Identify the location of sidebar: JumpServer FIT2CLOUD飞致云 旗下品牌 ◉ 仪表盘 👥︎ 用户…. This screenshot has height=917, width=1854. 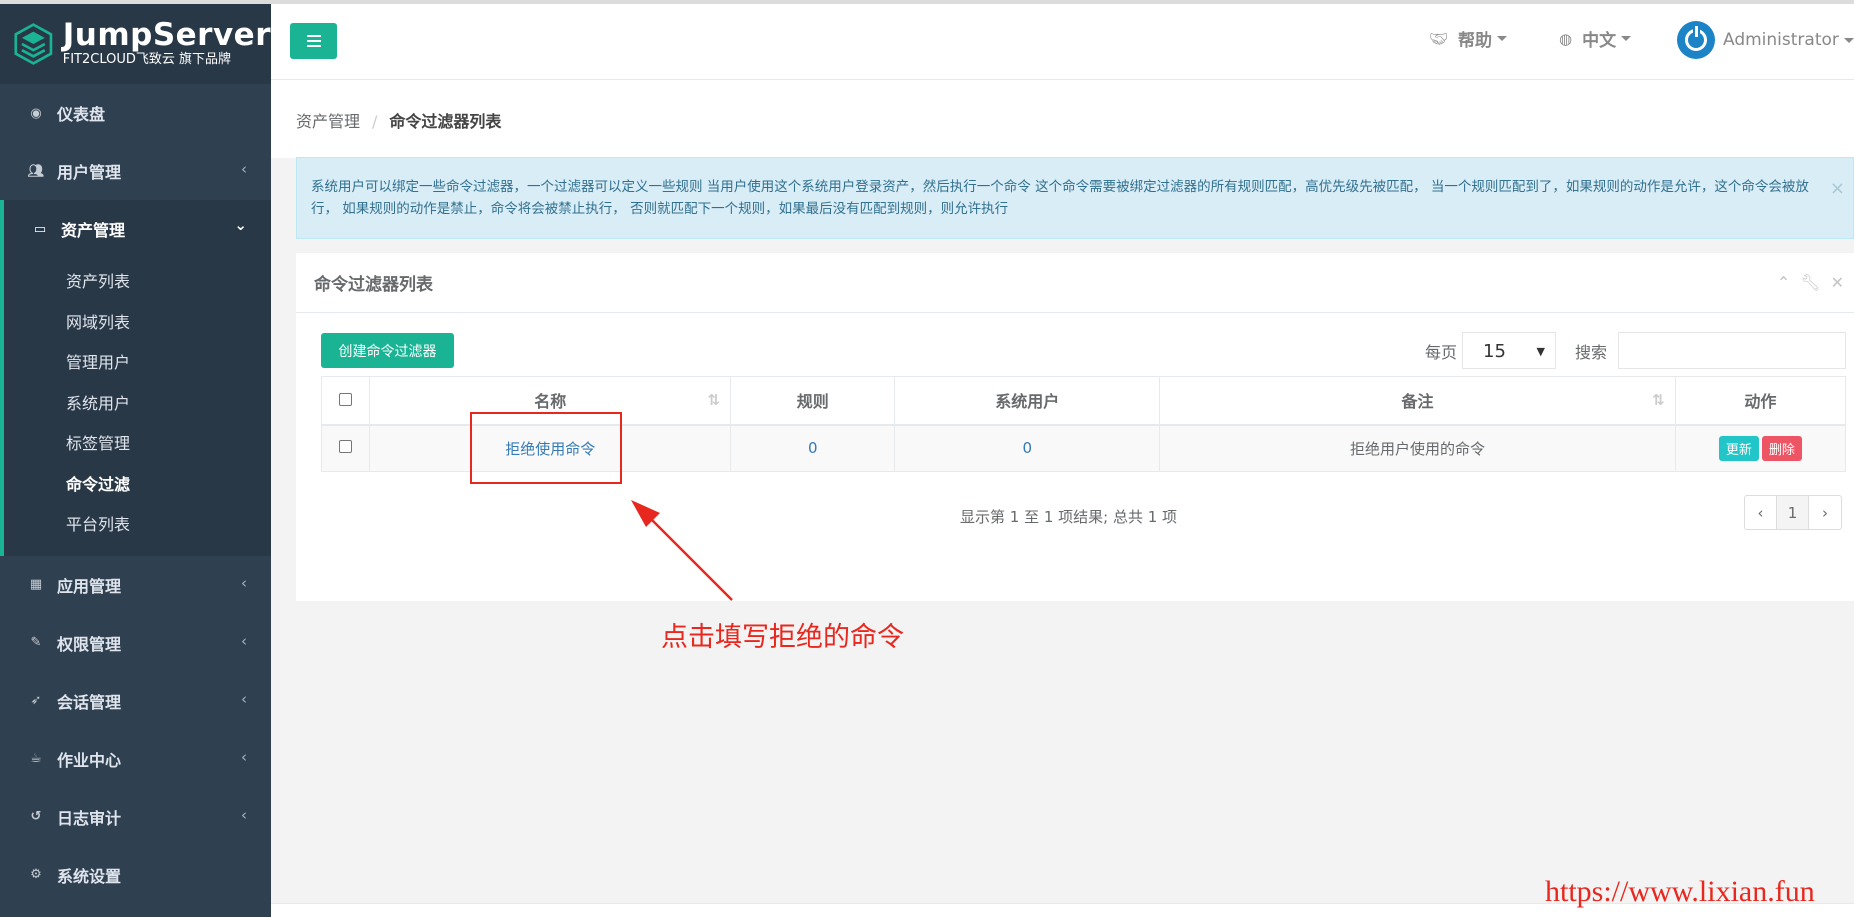
(135, 460).